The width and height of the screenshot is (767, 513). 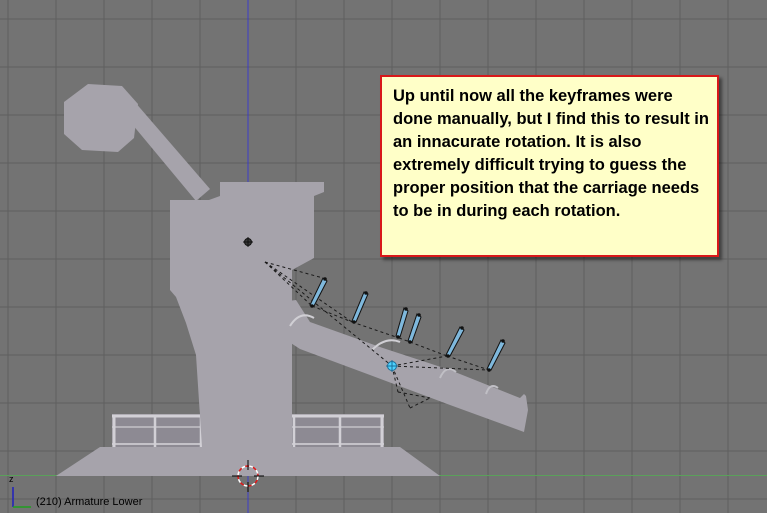 What do you see at coordinates (21, 497) in the screenshot?
I see `axis-widget-icon` at bounding box center [21, 497].